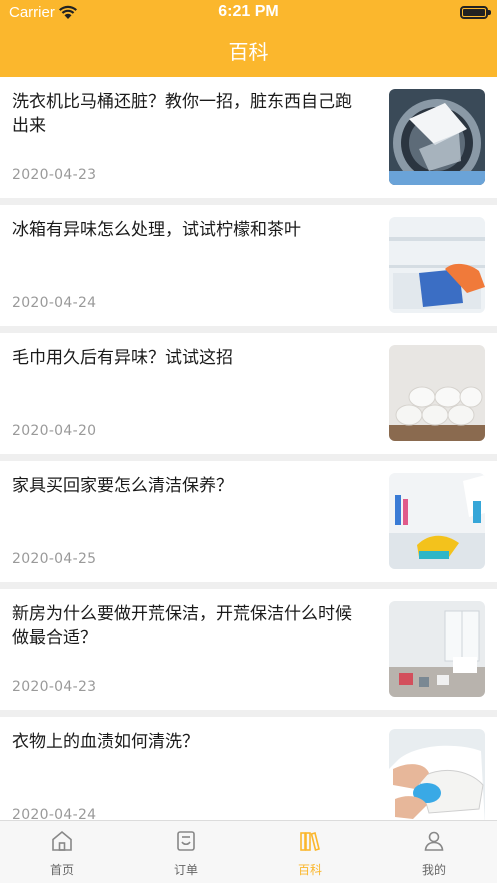 The image size is (497, 883). I want to click on clock: 6:21 PM, so click(248, 11).